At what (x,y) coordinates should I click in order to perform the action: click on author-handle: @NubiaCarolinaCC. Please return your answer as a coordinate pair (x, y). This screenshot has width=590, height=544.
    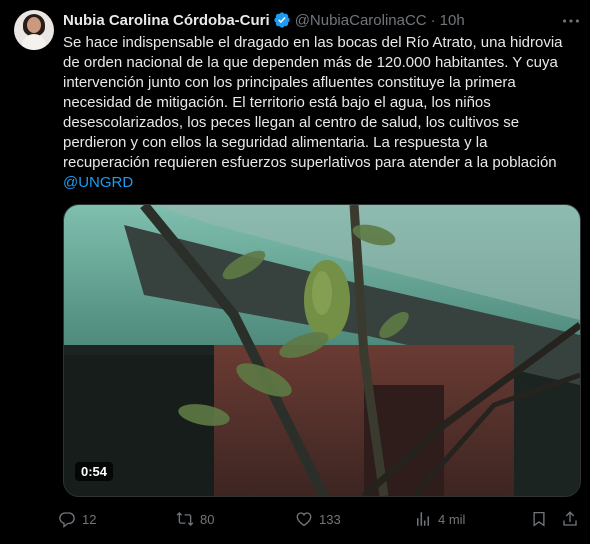
    Looking at the image, I should click on (361, 20).